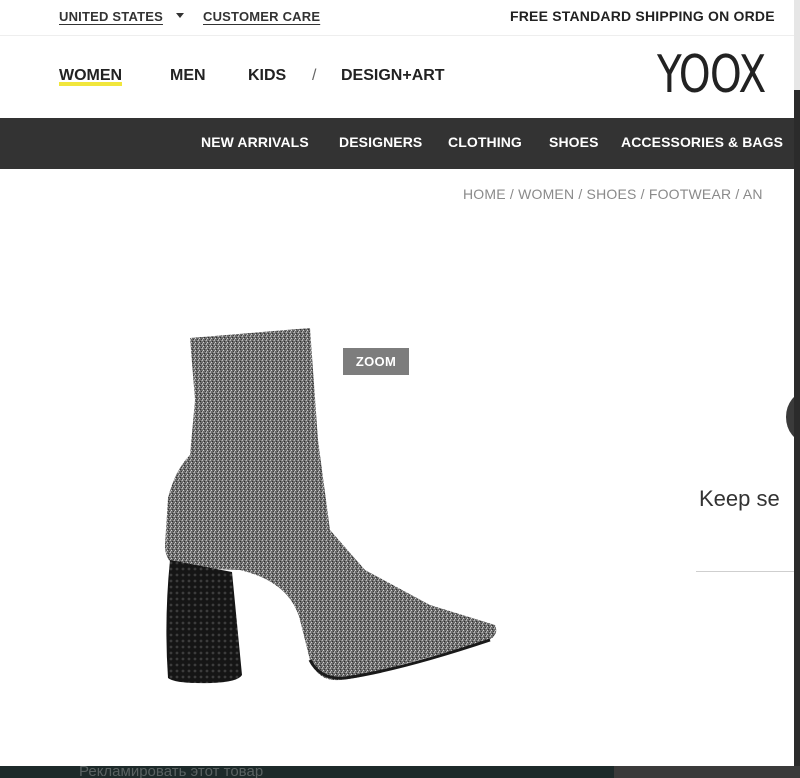 The height and width of the screenshot is (778, 800). What do you see at coordinates (180, 15) in the screenshot?
I see `caret-down-icon` at bounding box center [180, 15].